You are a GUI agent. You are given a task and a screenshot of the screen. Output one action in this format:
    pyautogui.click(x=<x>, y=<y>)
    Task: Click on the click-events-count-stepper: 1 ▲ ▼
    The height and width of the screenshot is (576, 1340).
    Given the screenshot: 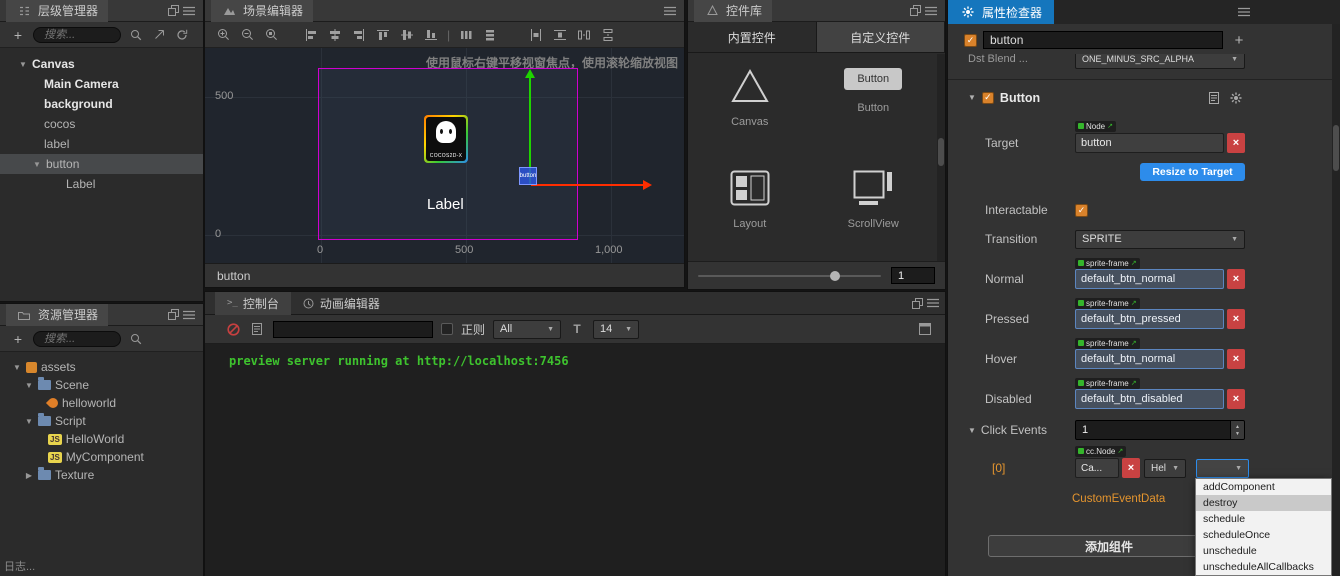 What is the action you would take?
    pyautogui.click(x=1160, y=430)
    